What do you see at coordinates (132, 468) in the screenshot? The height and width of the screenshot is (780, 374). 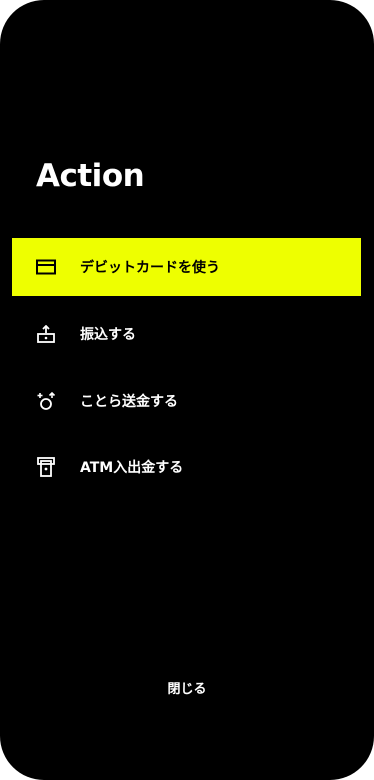 I see `atm-label: ATM入出金する` at bounding box center [132, 468].